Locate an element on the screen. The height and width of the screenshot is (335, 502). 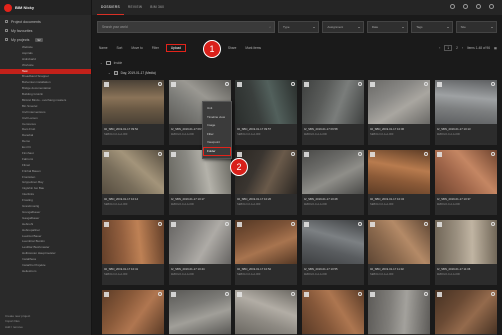
image-card: 02_SBN_2019-01-17 10:37 SEBOLO-0-A-A-000 is located at coordinates (465, 182).